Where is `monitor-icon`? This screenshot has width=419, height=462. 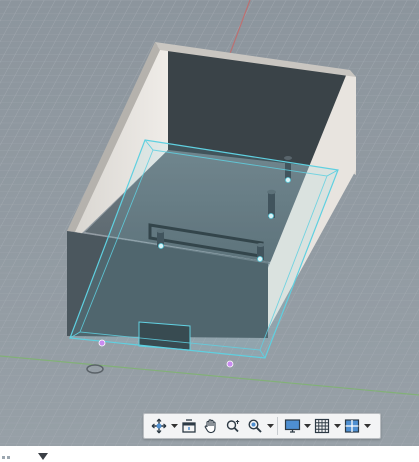 monitor-icon is located at coordinates (292, 426).